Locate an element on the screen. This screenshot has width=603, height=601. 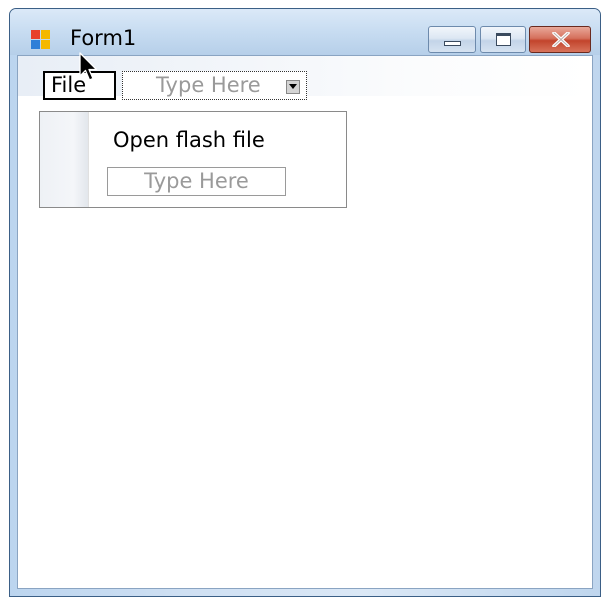
mouse-pointer-icon is located at coordinates (88, 66).